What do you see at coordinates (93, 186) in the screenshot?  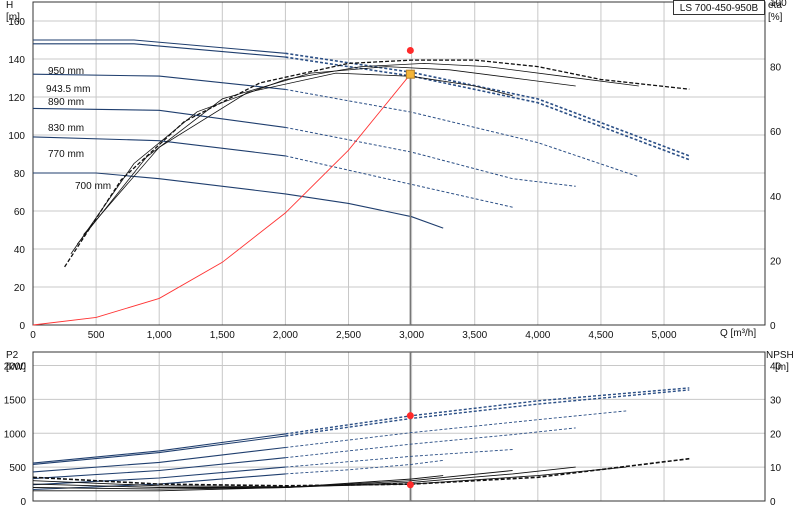 I see `diameter-label-700: 700 mm` at bounding box center [93, 186].